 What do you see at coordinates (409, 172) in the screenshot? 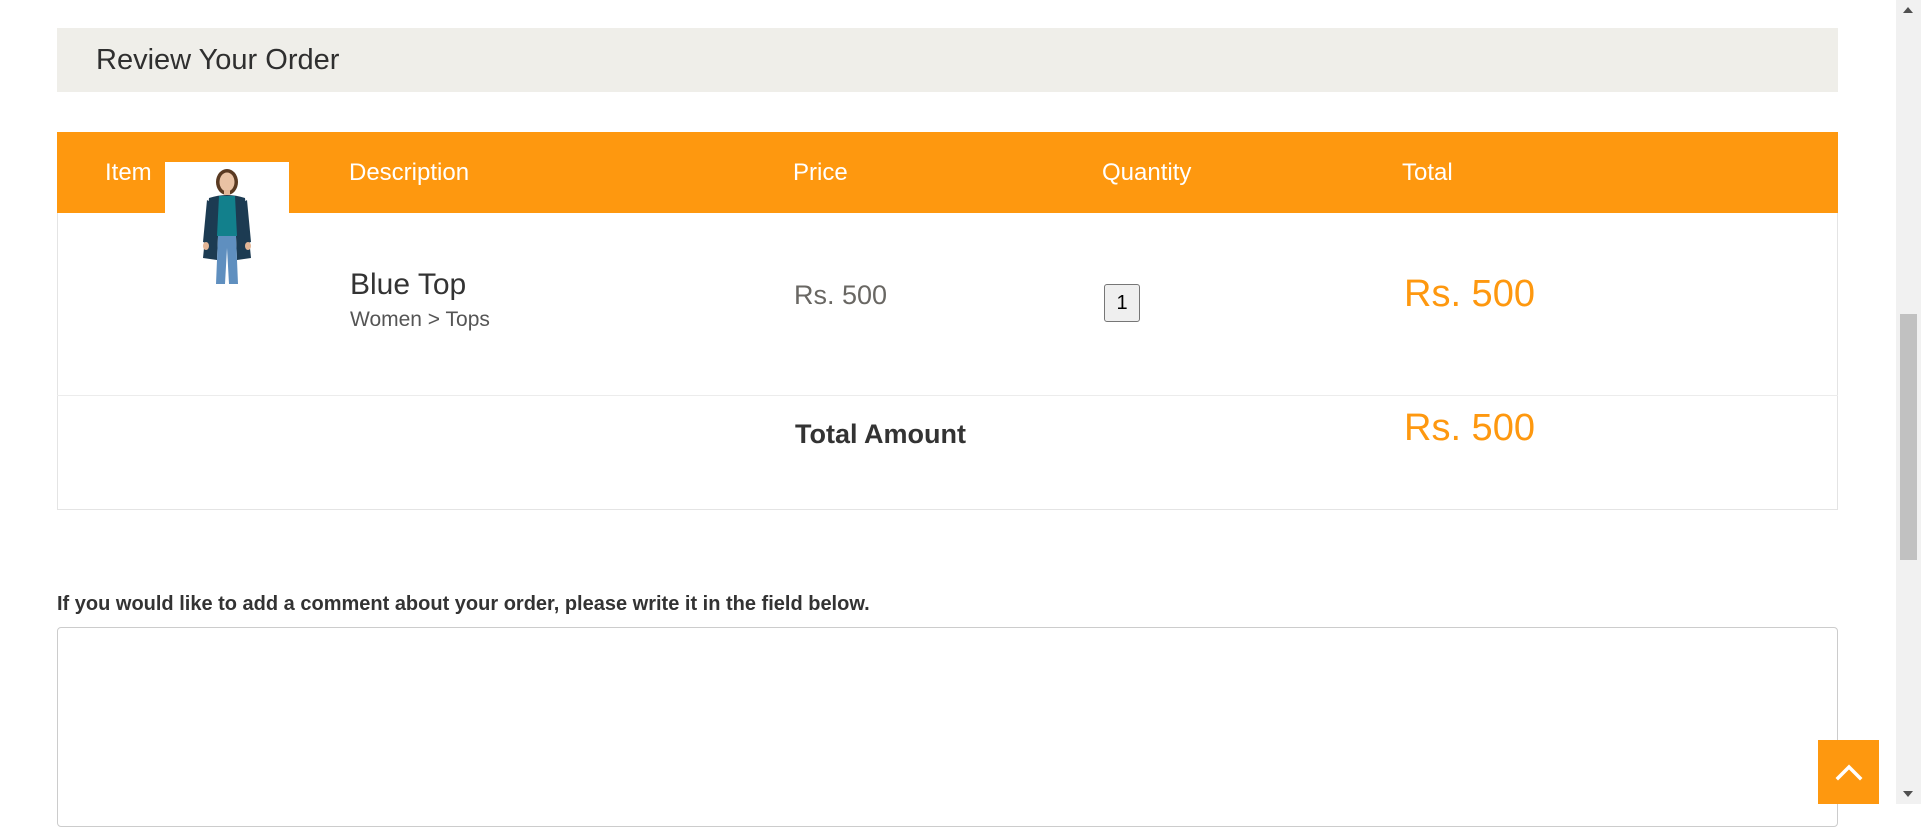
I see `header-description: Description` at bounding box center [409, 172].